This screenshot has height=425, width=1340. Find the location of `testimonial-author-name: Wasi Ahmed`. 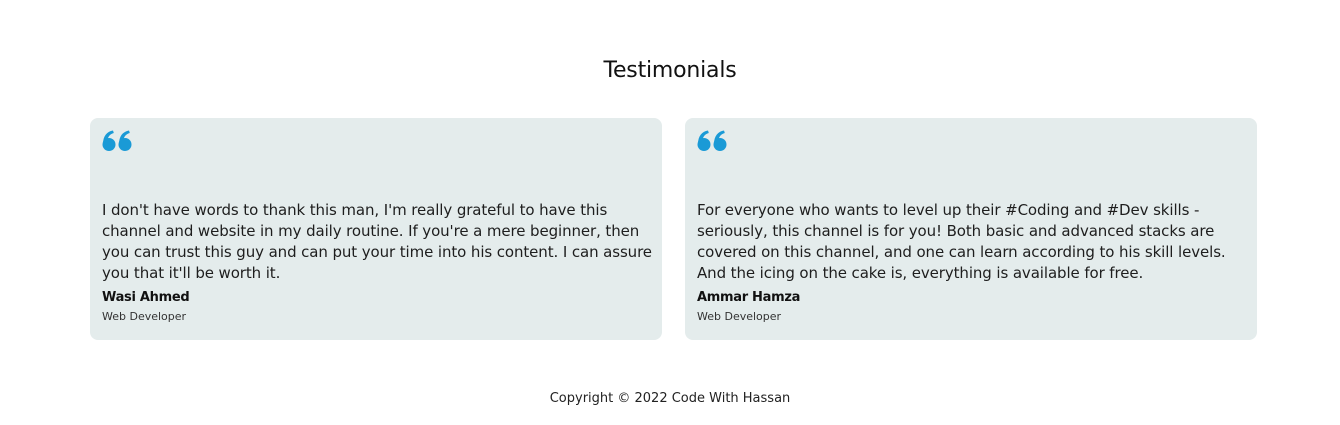

testimonial-author-name: Wasi Ahmed is located at coordinates (146, 297).